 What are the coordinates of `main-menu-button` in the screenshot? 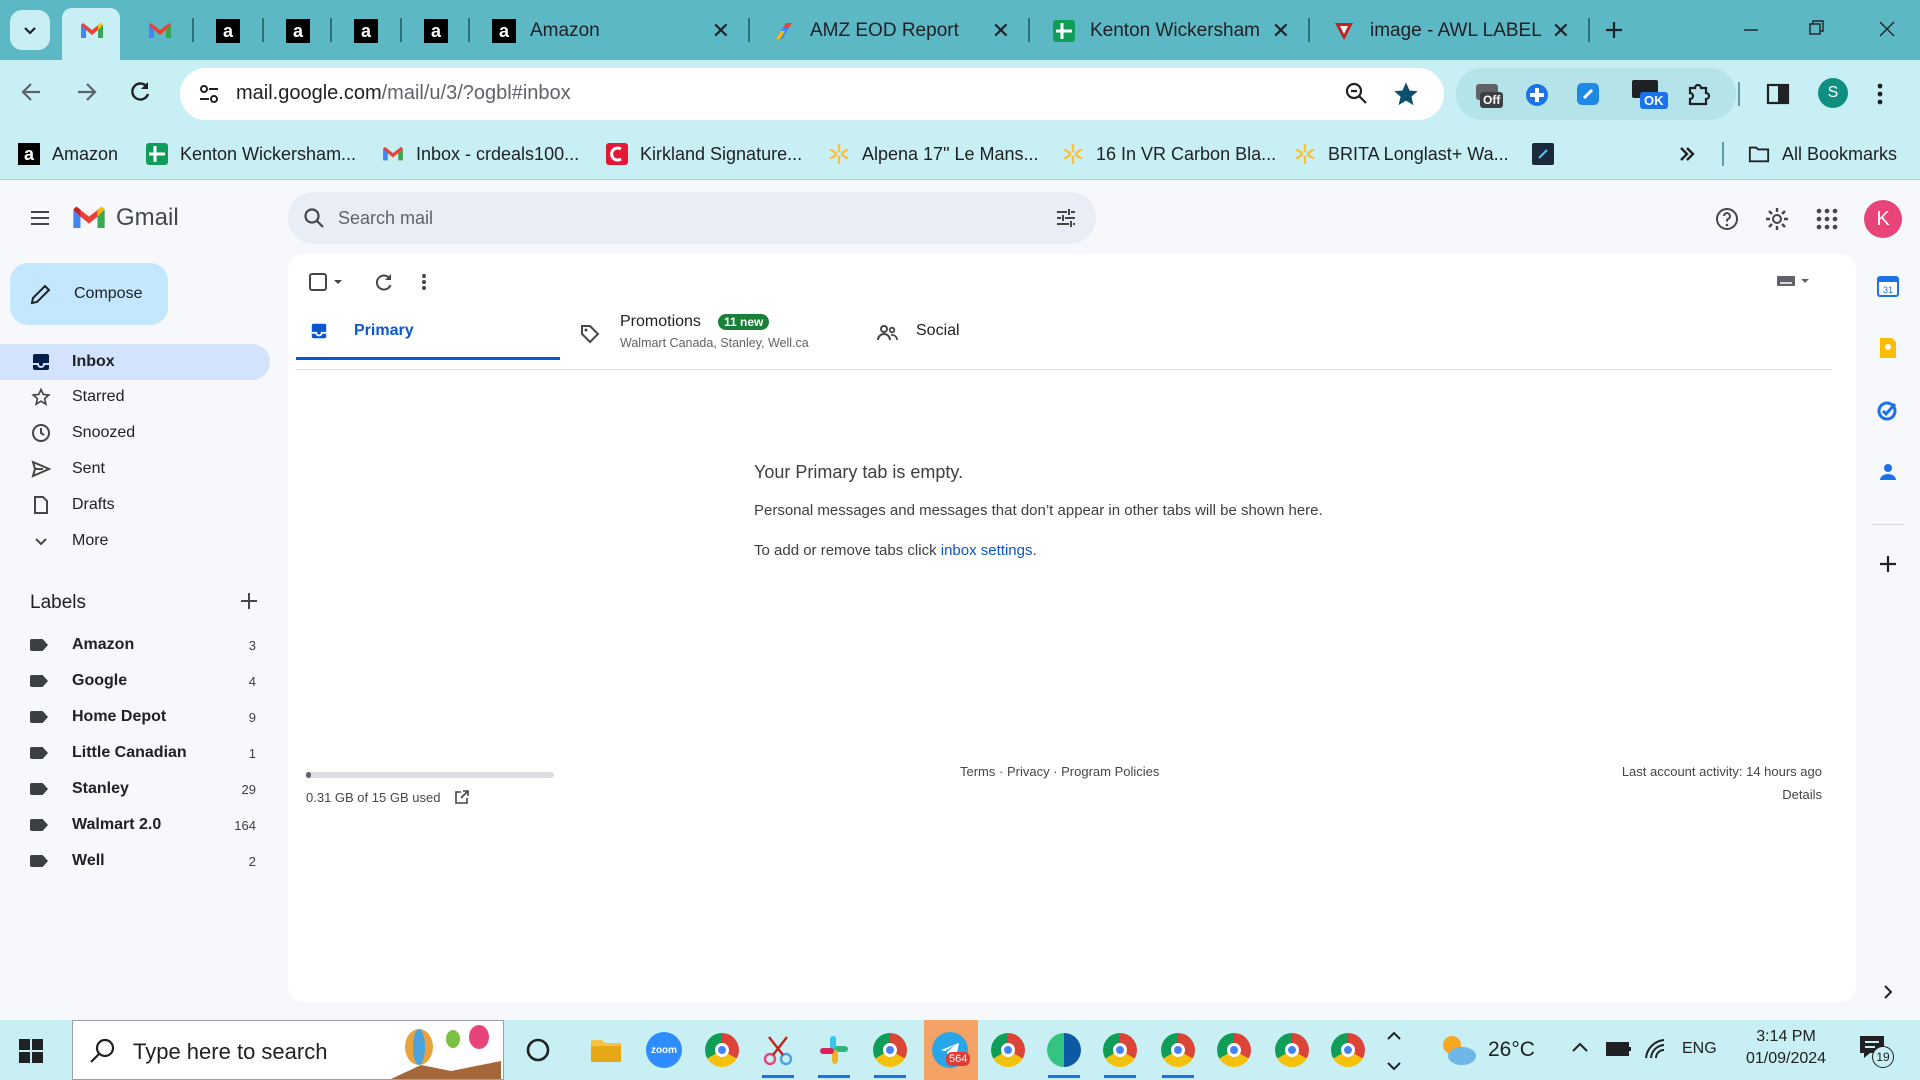 It's located at (40, 218).